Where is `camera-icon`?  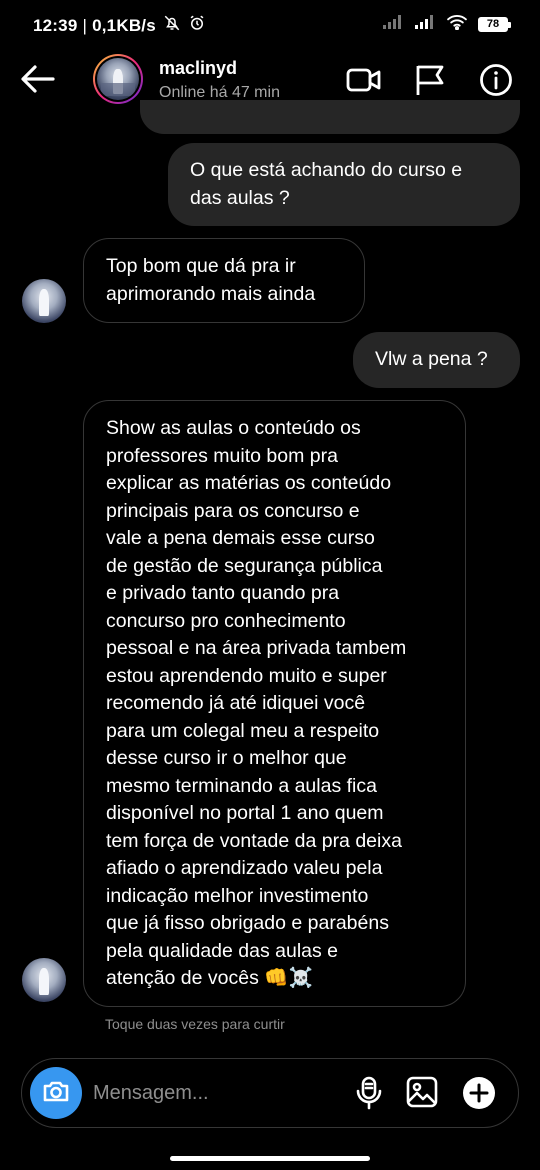
camera-icon is located at coordinates (56, 1093).